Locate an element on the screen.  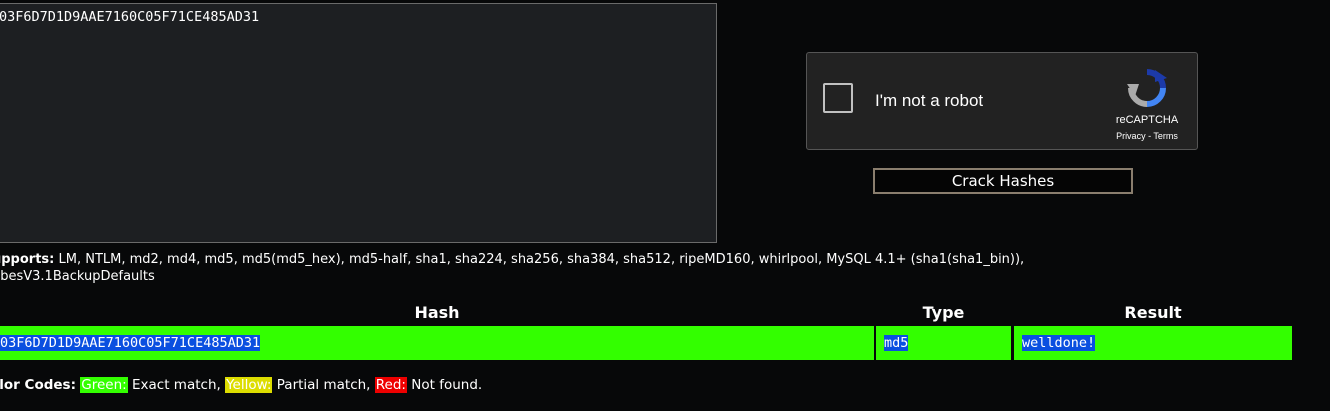
yellow-swatch: Yellow: is located at coordinates (249, 385).